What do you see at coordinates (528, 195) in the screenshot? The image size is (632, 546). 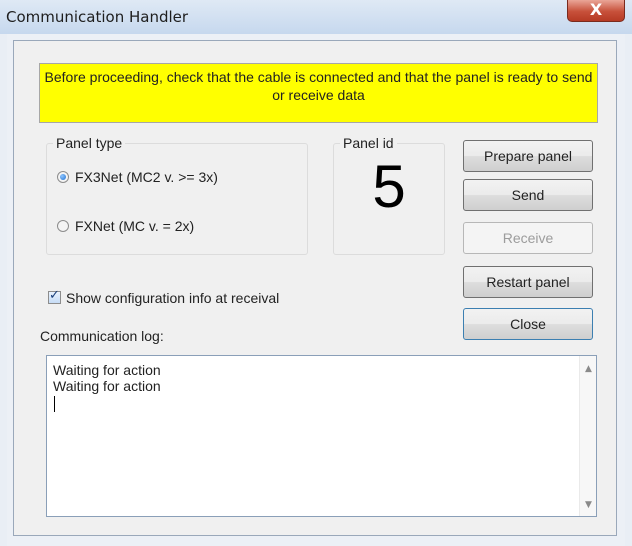 I see `send-button: Send` at bounding box center [528, 195].